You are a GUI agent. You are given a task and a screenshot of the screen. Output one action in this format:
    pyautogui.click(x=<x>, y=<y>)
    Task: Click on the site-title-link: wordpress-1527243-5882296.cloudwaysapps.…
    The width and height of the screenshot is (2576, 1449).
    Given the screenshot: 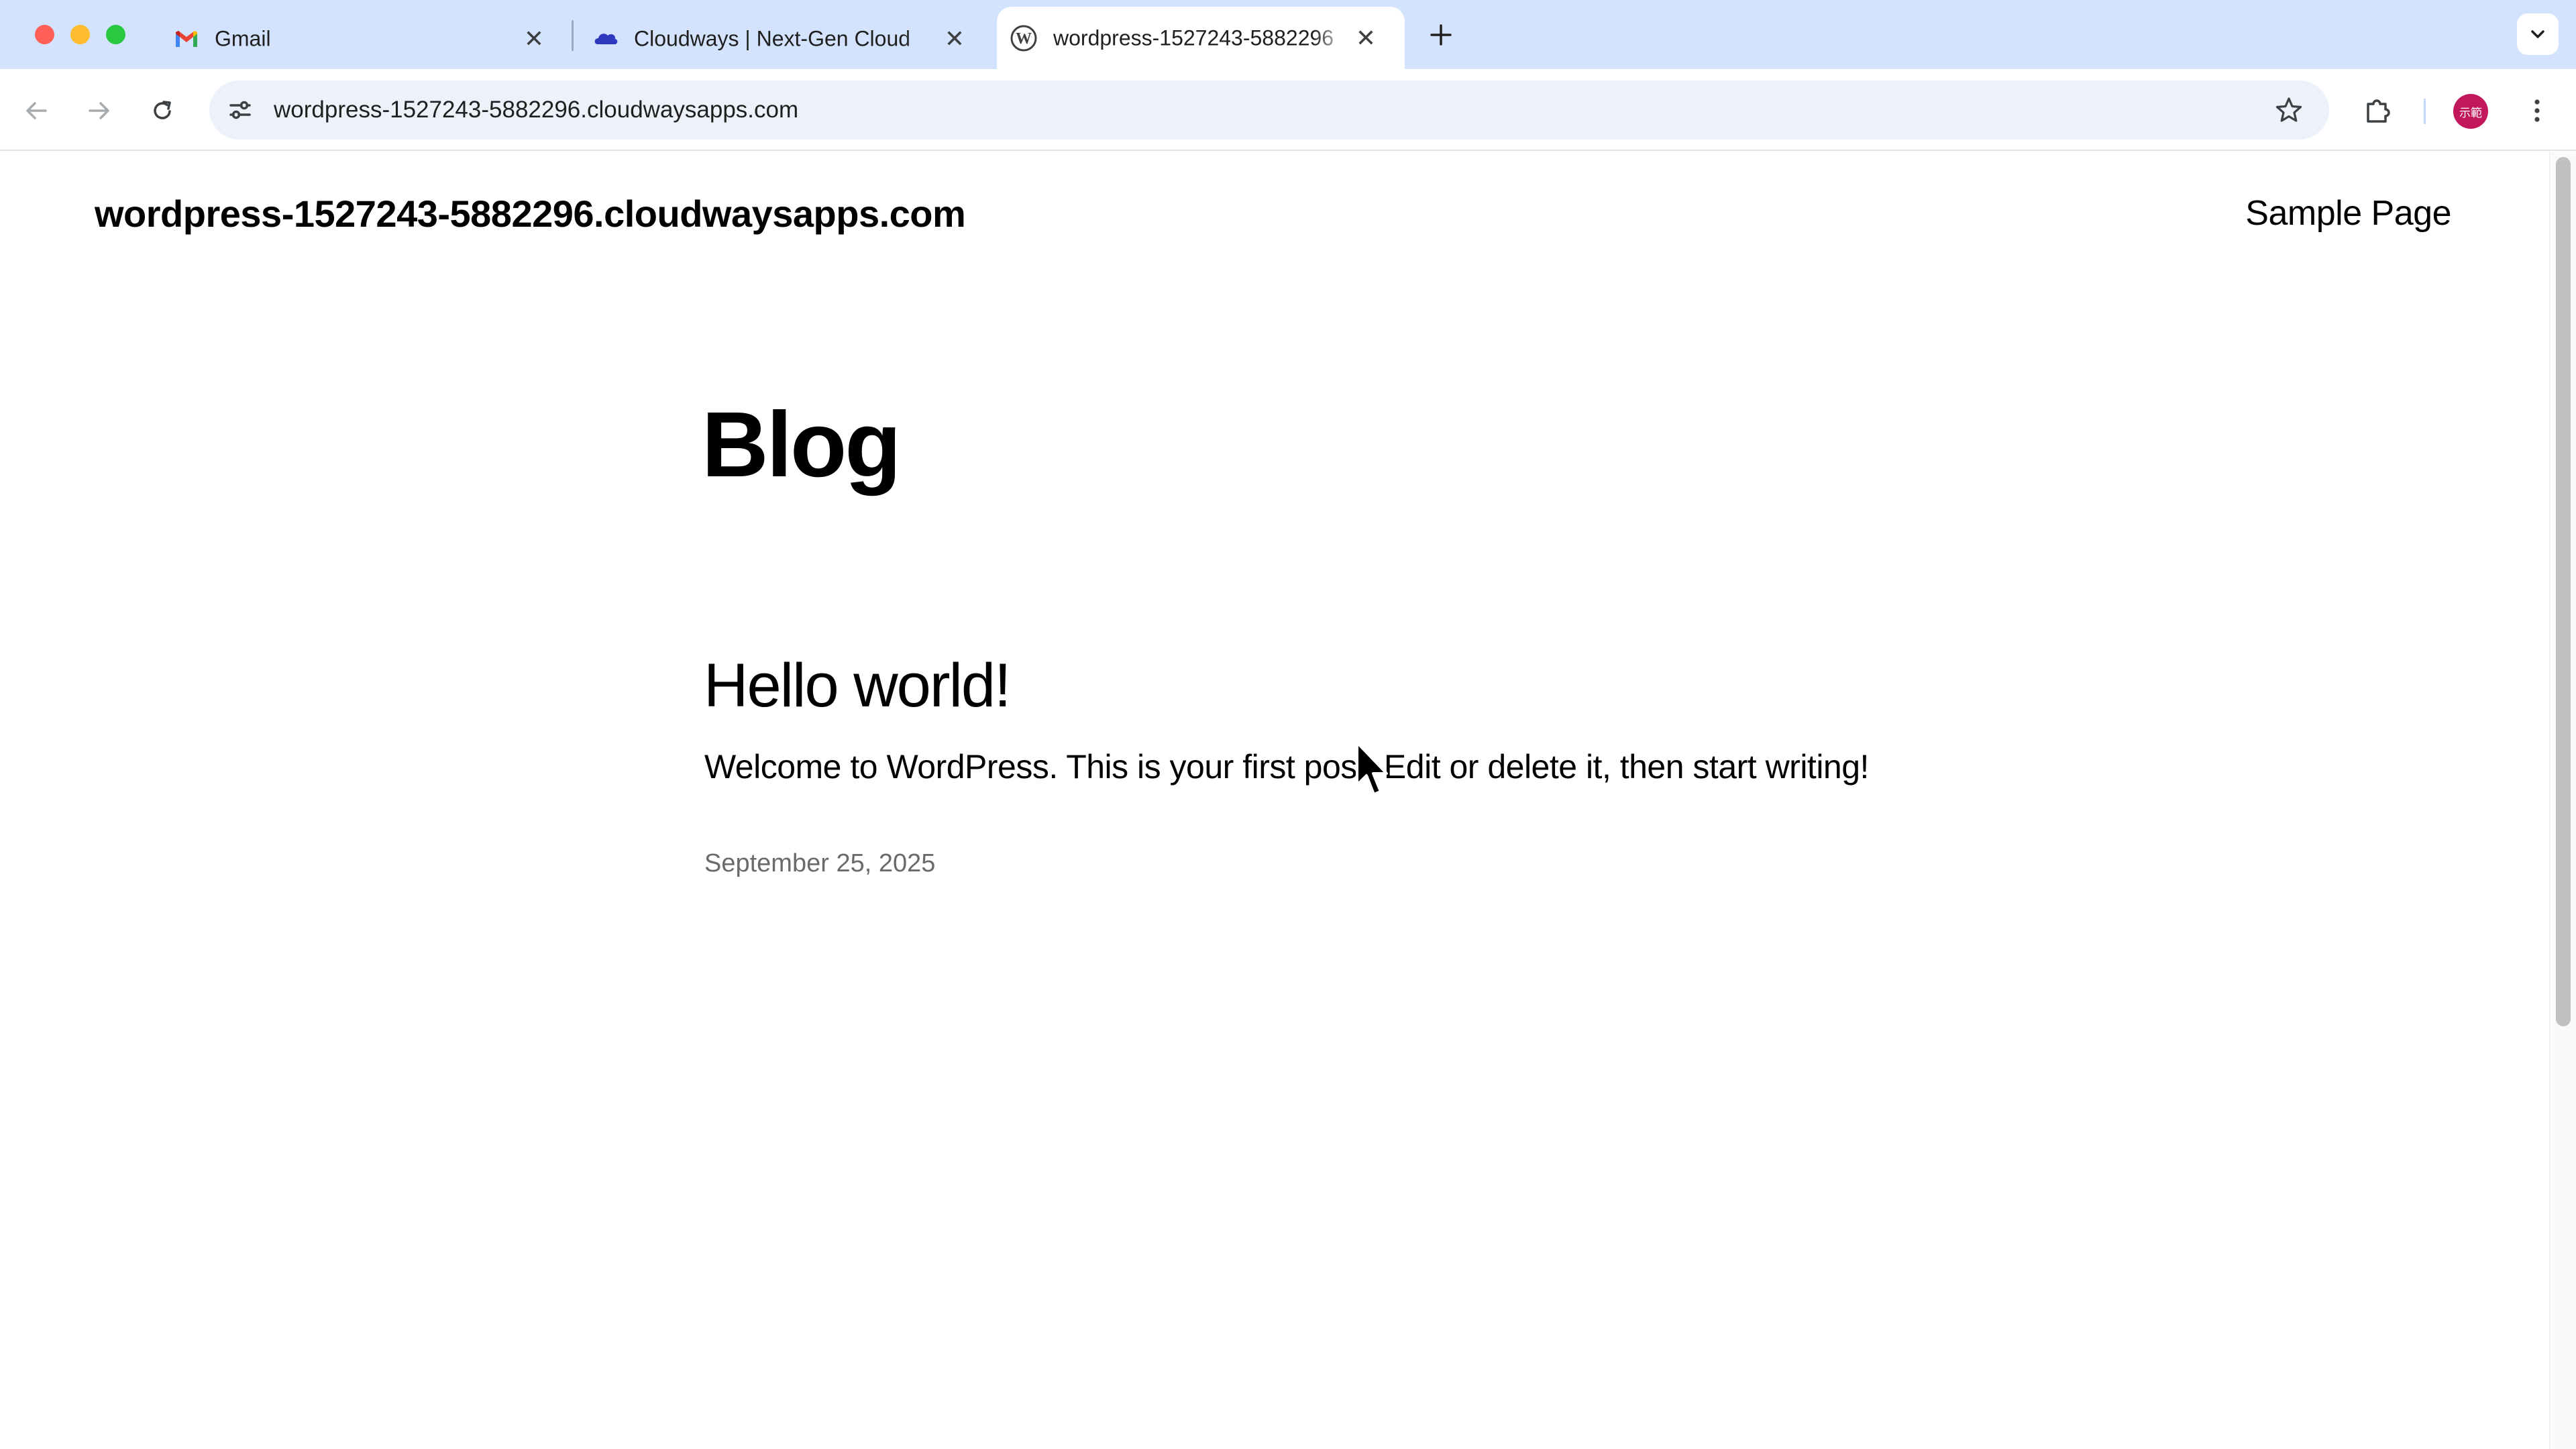 What is the action you would take?
    pyautogui.click(x=530, y=213)
    